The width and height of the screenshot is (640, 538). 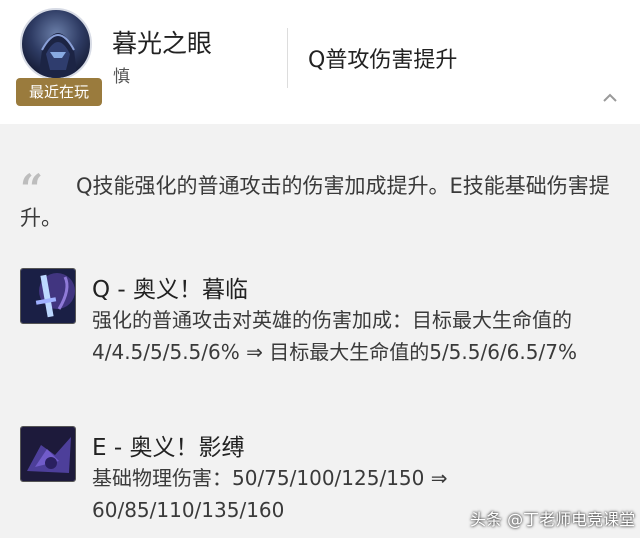 What do you see at coordinates (59, 92) in the screenshot?
I see `recent-played-badge: 最近在玩` at bounding box center [59, 92].